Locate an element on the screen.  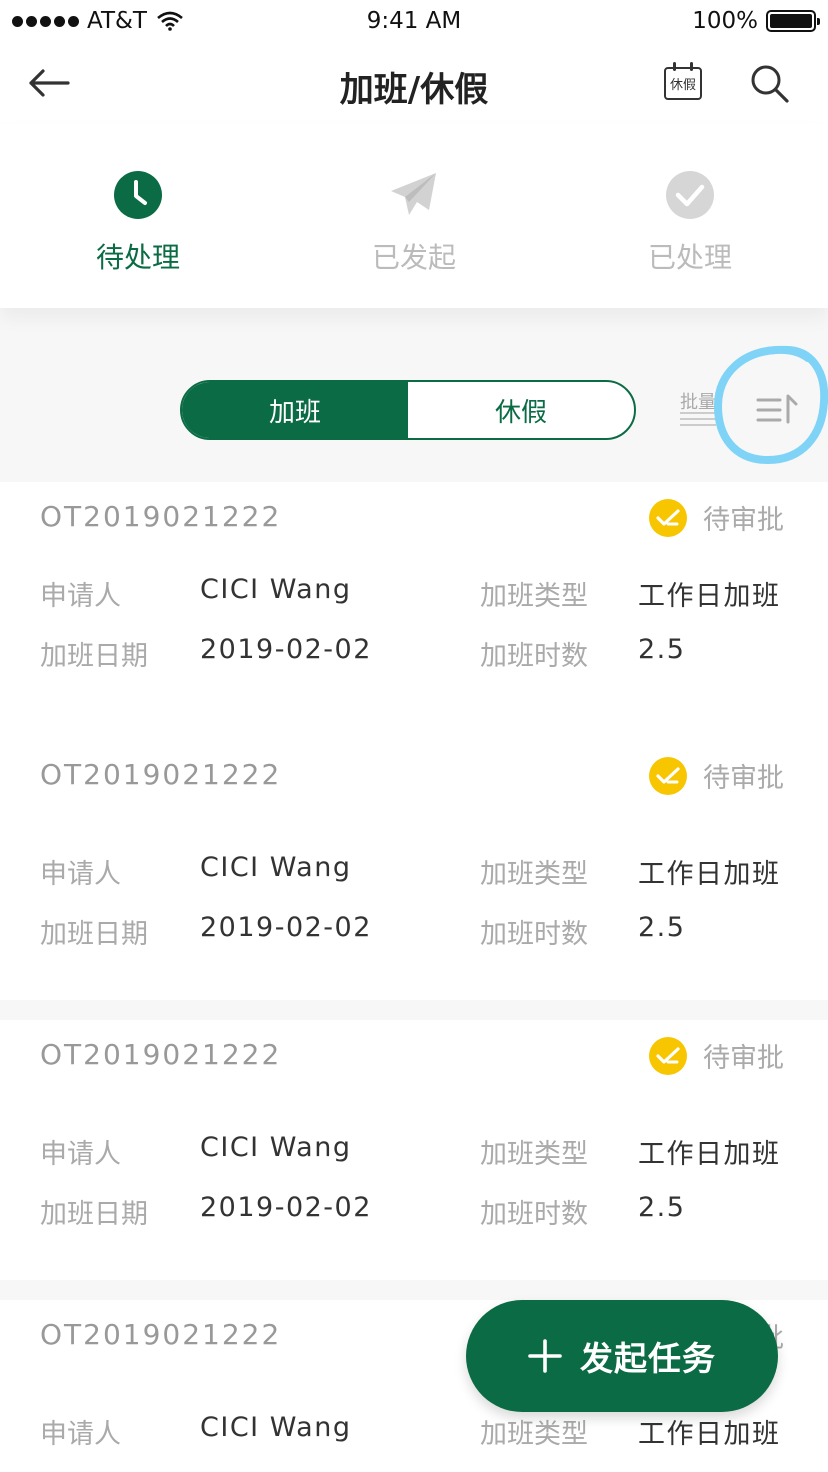
plus-icon is located at coordinates (545, 1356).